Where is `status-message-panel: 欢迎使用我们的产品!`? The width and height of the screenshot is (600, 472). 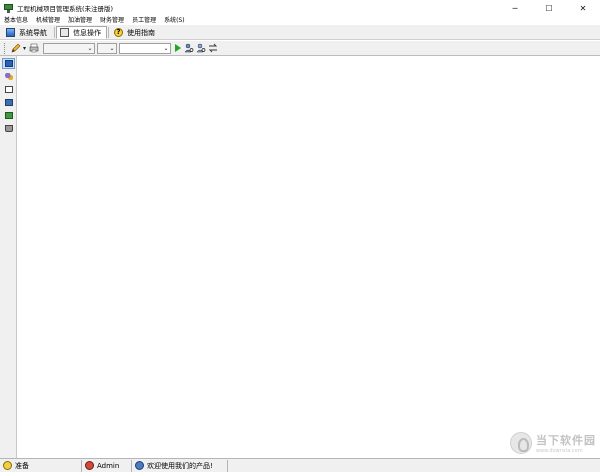 status-message-panel: 欢迎使用我们的产品! is located at coordinates (180, 465).